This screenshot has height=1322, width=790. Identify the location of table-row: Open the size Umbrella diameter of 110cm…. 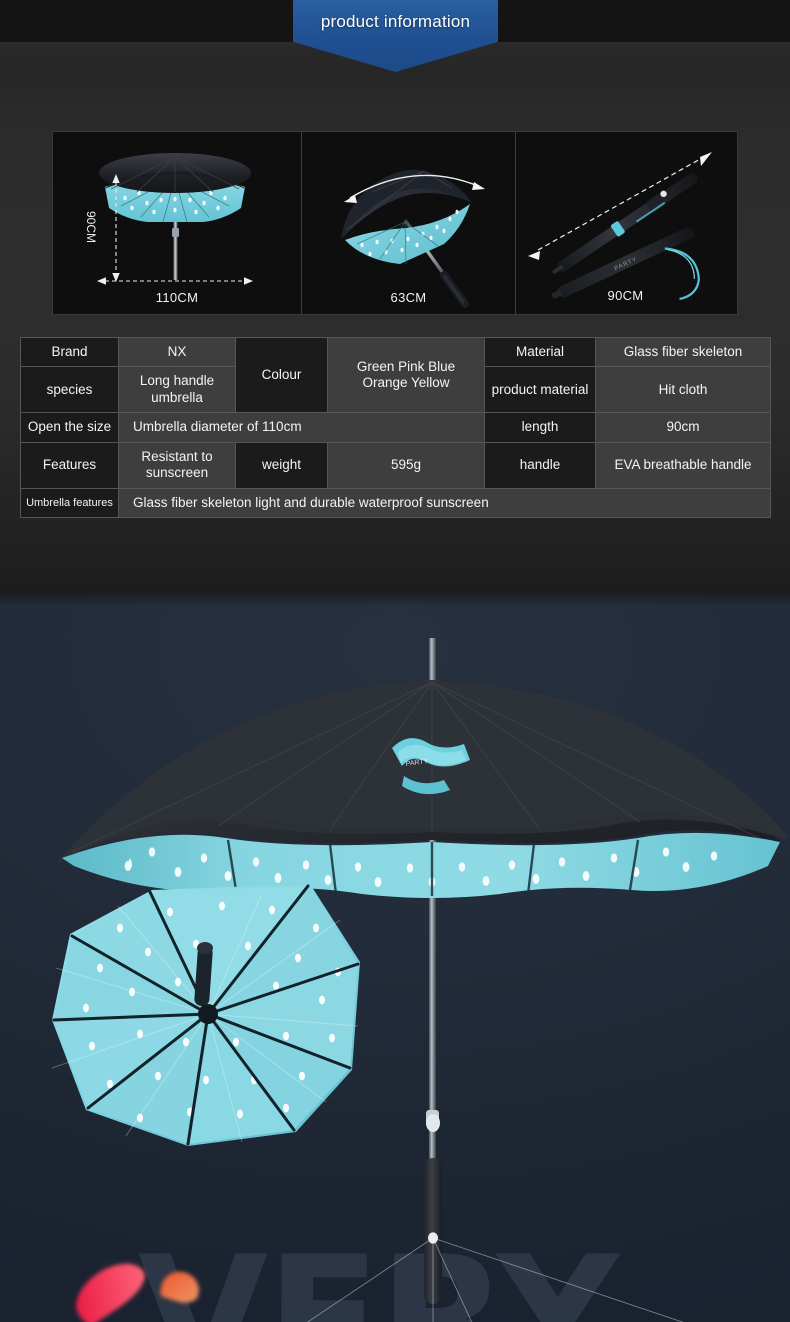
(395, 427).